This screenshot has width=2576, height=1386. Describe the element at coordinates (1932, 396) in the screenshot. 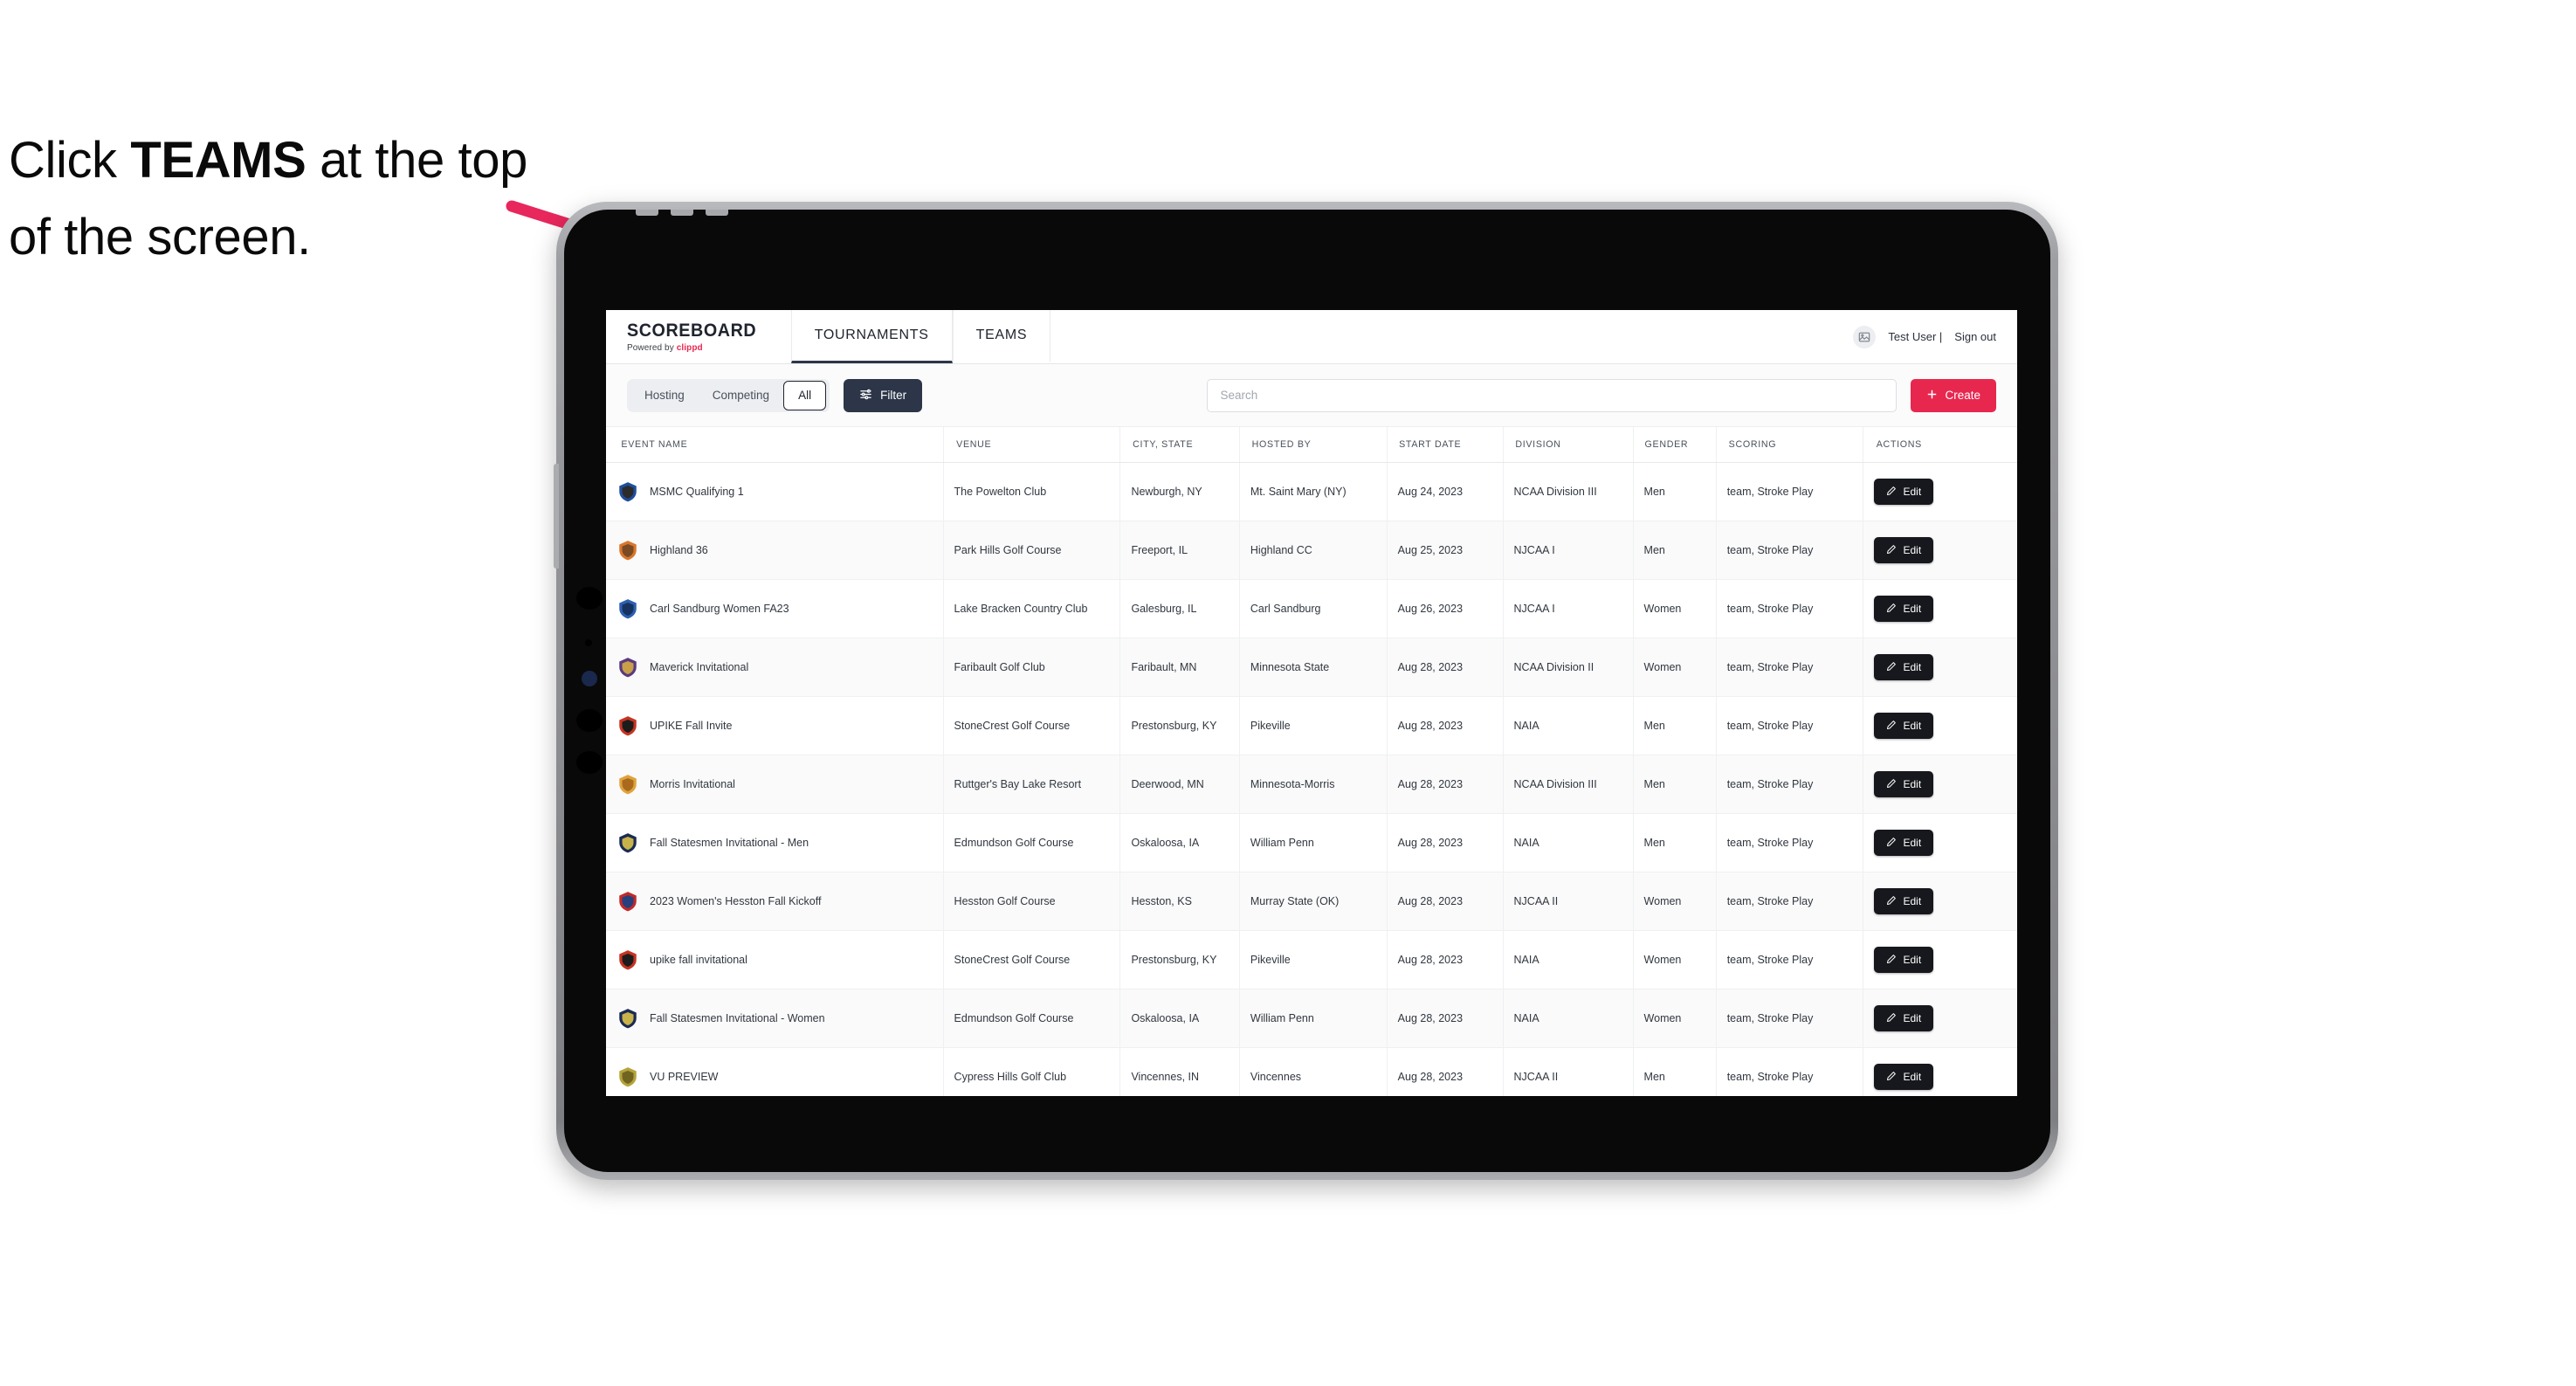

I see `plus-icon` at that location.